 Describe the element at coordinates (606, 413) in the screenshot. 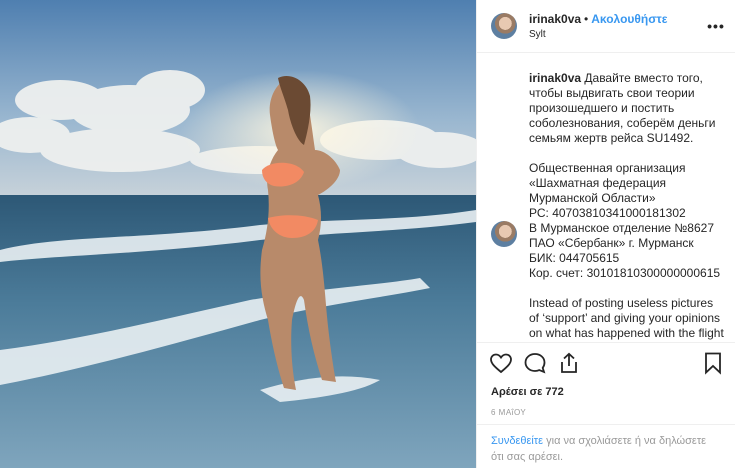

I see `post-date: 6 ΜΑΐΟΥ` at that location.